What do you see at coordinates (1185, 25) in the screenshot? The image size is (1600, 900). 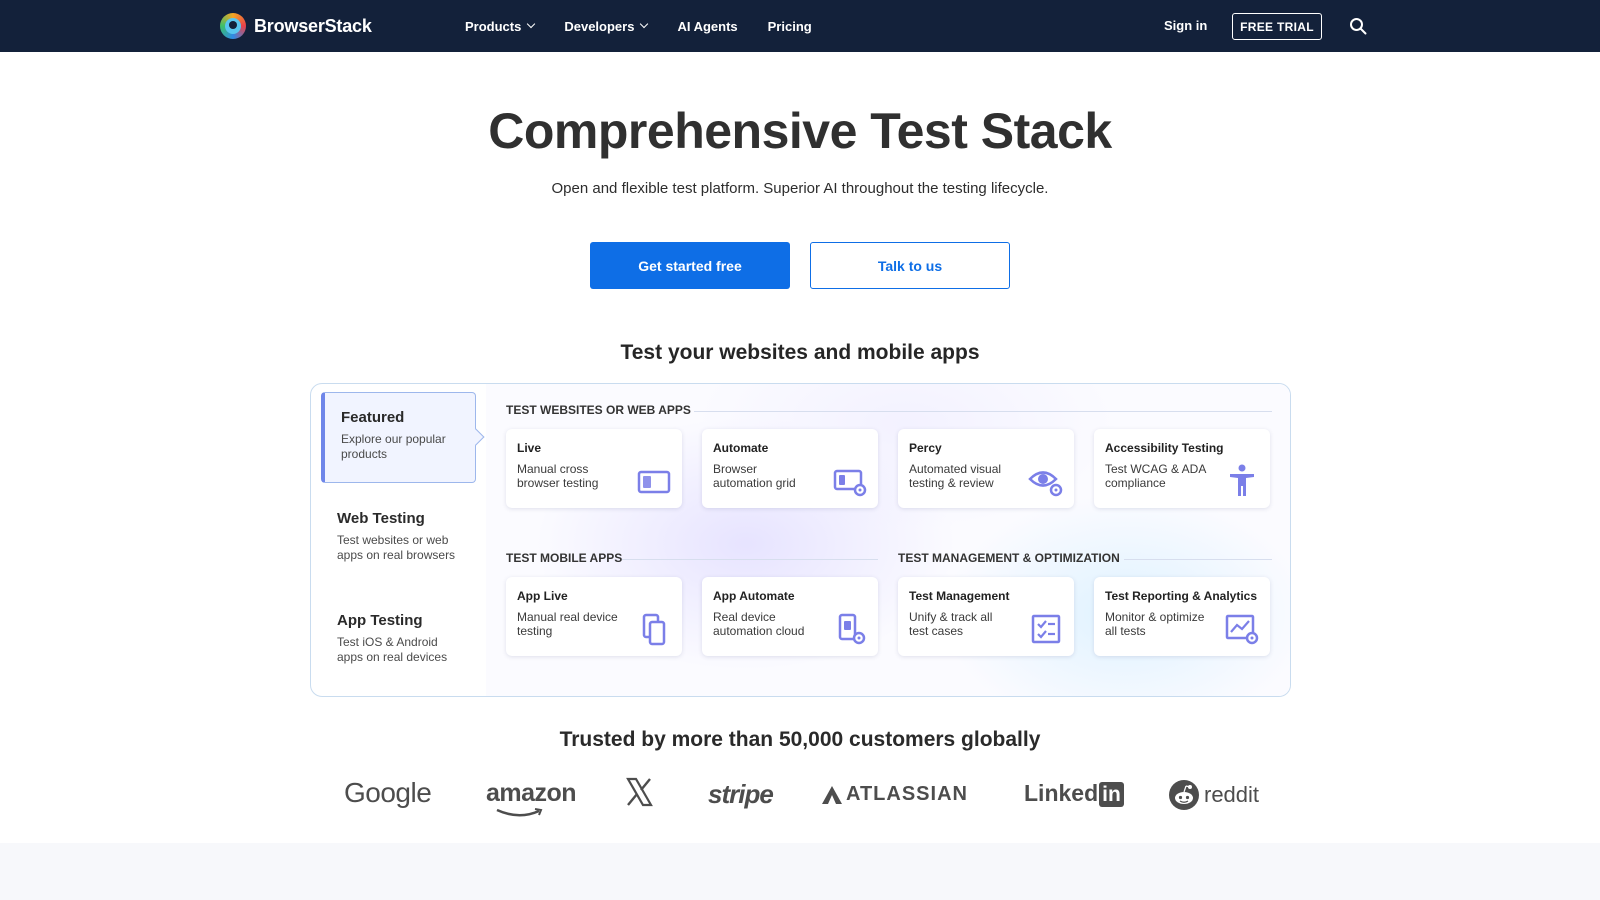 I see `sign-in-link: Sign in` at bounding box center [1185, 25].